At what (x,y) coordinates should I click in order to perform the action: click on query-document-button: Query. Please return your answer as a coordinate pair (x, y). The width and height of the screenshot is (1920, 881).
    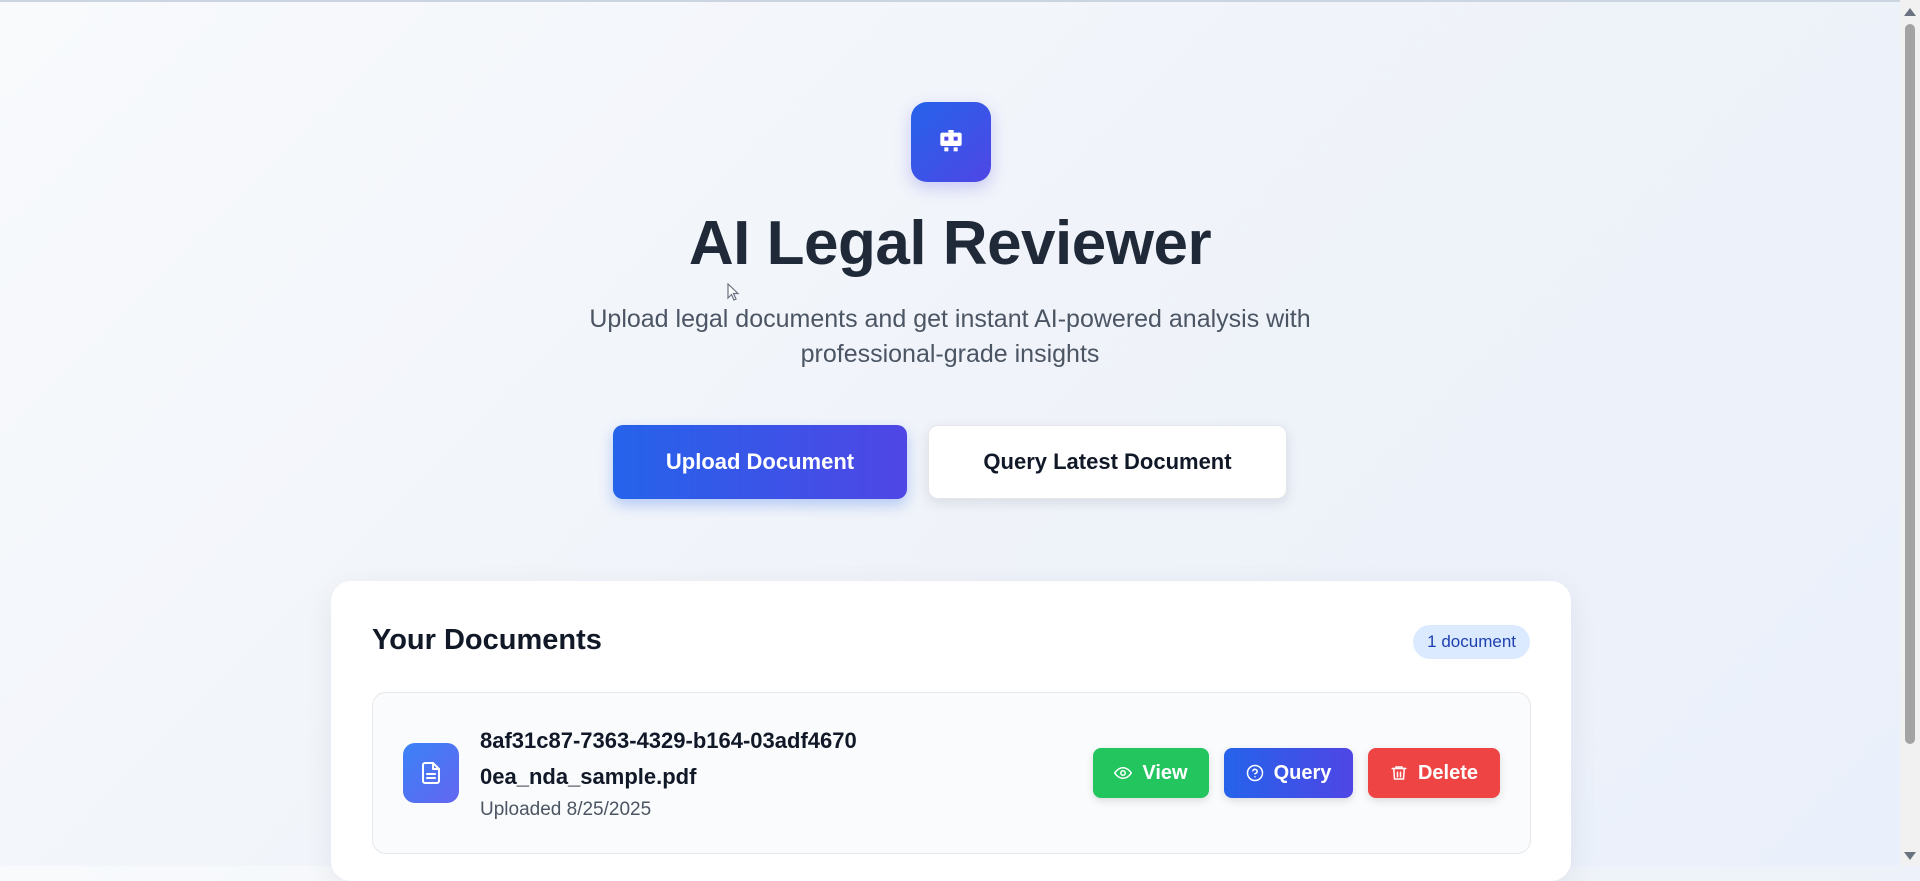
    Looking at the image, I should click on (1288, 773).